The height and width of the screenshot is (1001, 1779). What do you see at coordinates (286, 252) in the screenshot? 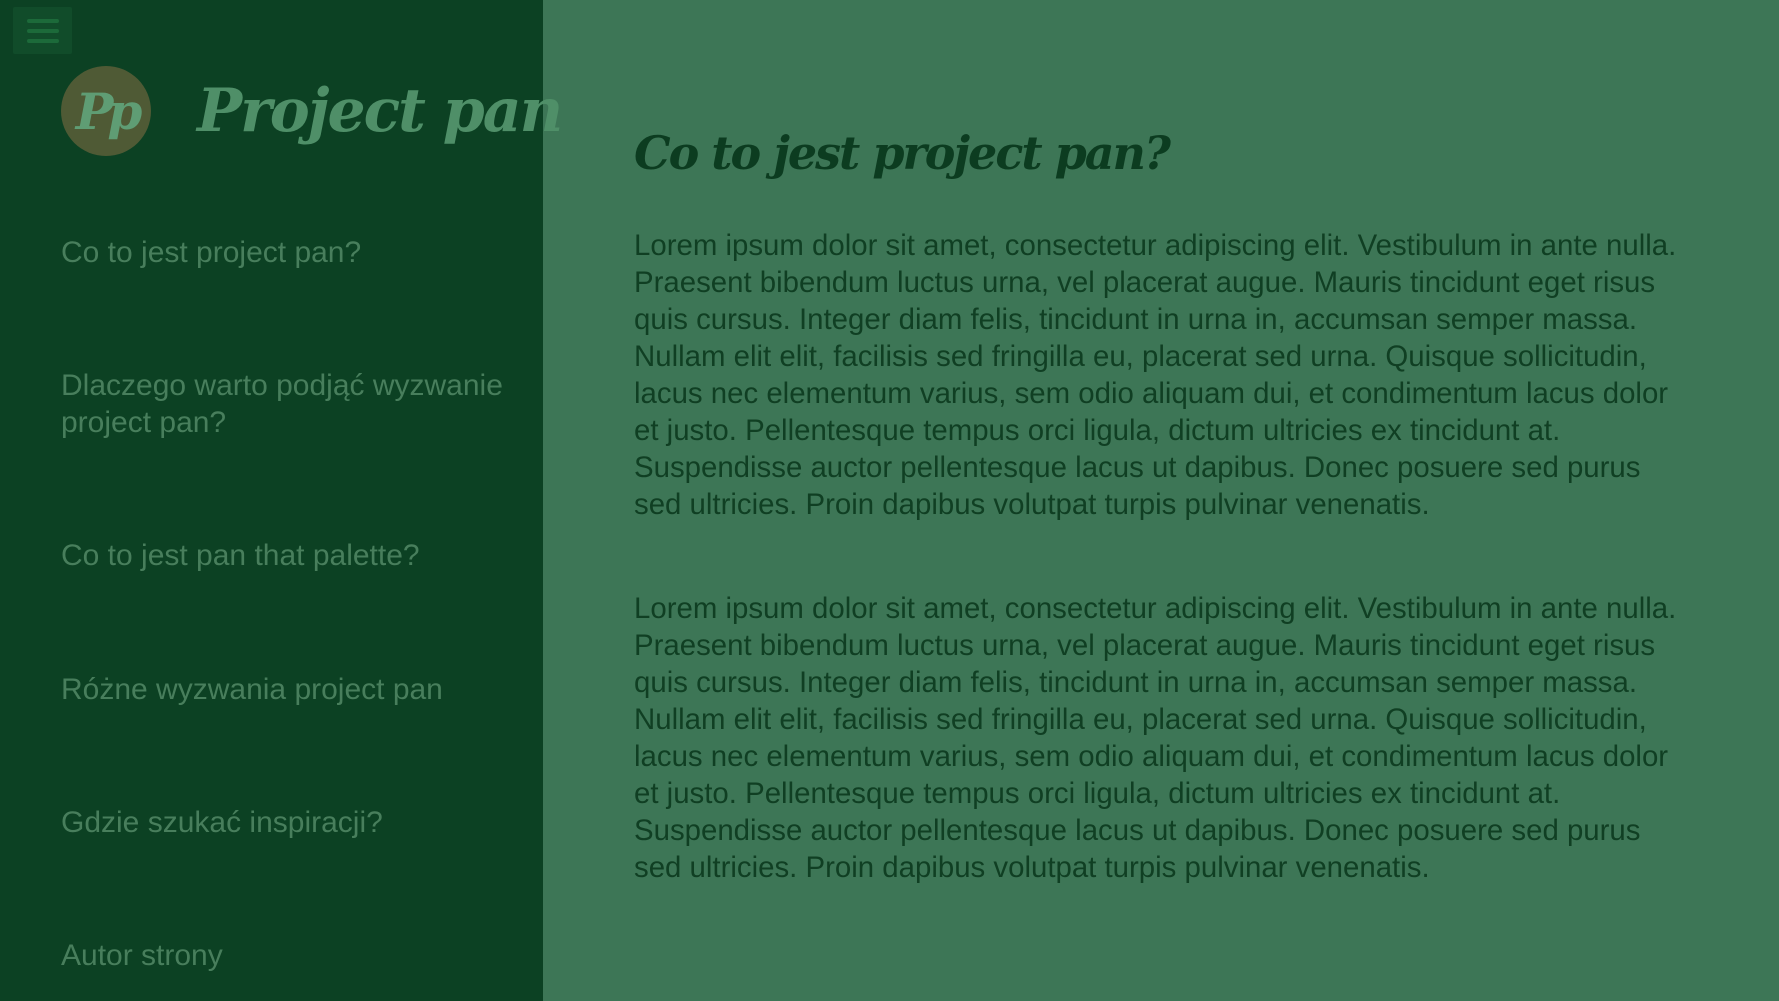
I see `nav-item-co-to-jest: Co to jest project pan?` at bounding box center [286, 252].